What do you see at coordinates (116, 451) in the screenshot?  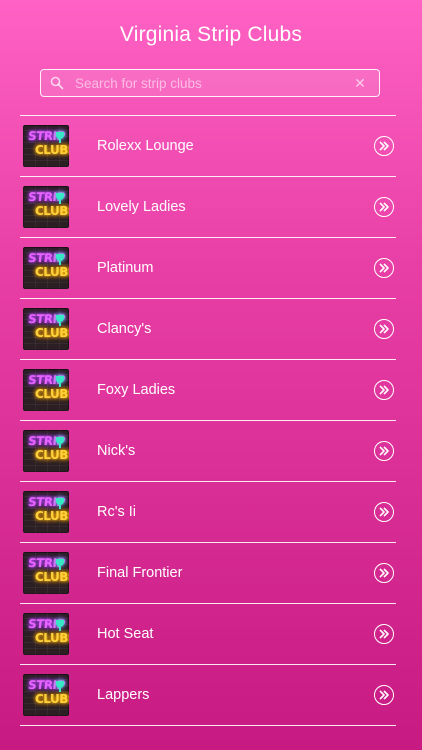 I see `club-name: Nick's` at bounding box center [116, 451].